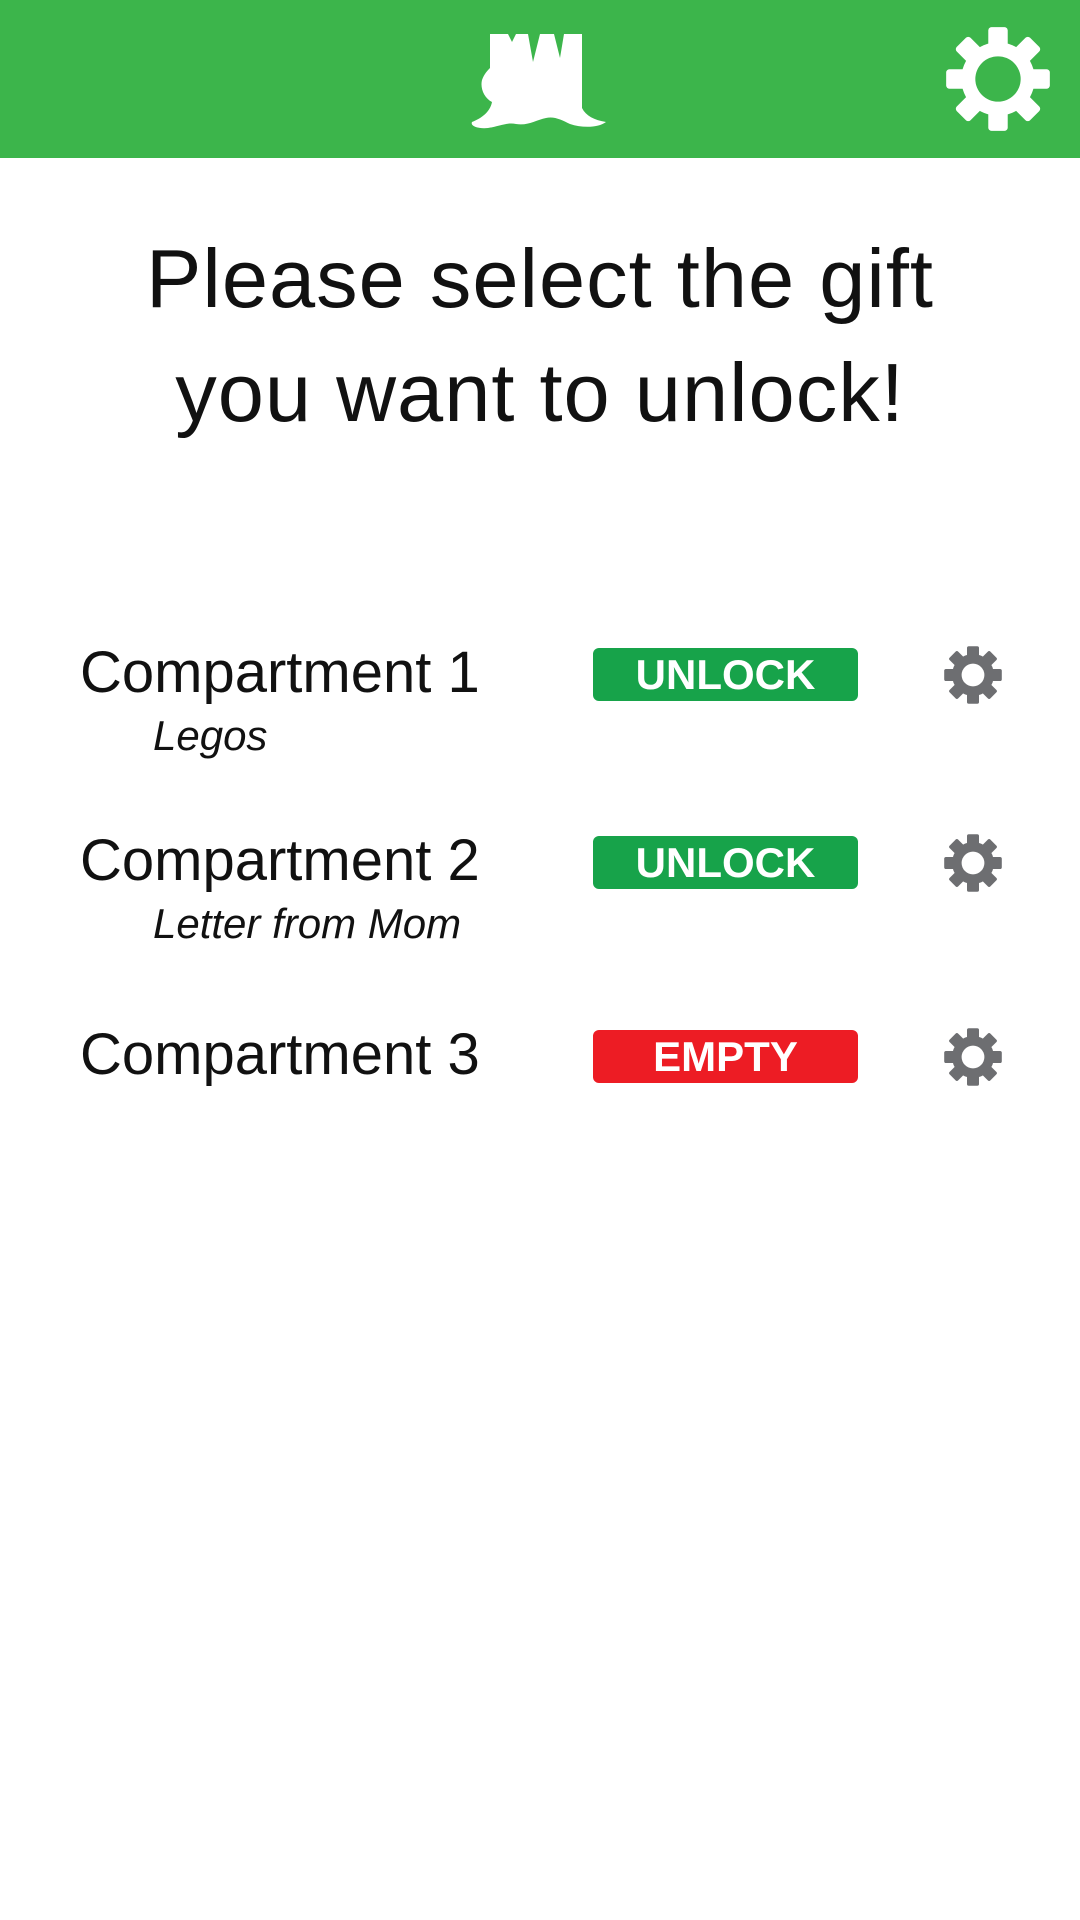 This screenshot has height=1920, width=1080. Describe the element at coordinates (280, 672) in the screenshot. I see `compartment-title: Compartment 1` at that location.